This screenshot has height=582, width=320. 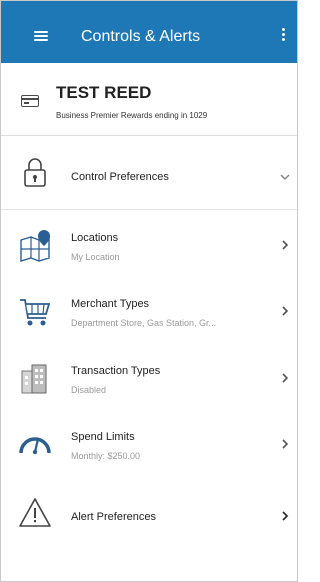 What do you see at coordinates (110, 304) in the screenshot?
I see `merchant-types-label: Merchant Types` at bounding box center [110, 304].